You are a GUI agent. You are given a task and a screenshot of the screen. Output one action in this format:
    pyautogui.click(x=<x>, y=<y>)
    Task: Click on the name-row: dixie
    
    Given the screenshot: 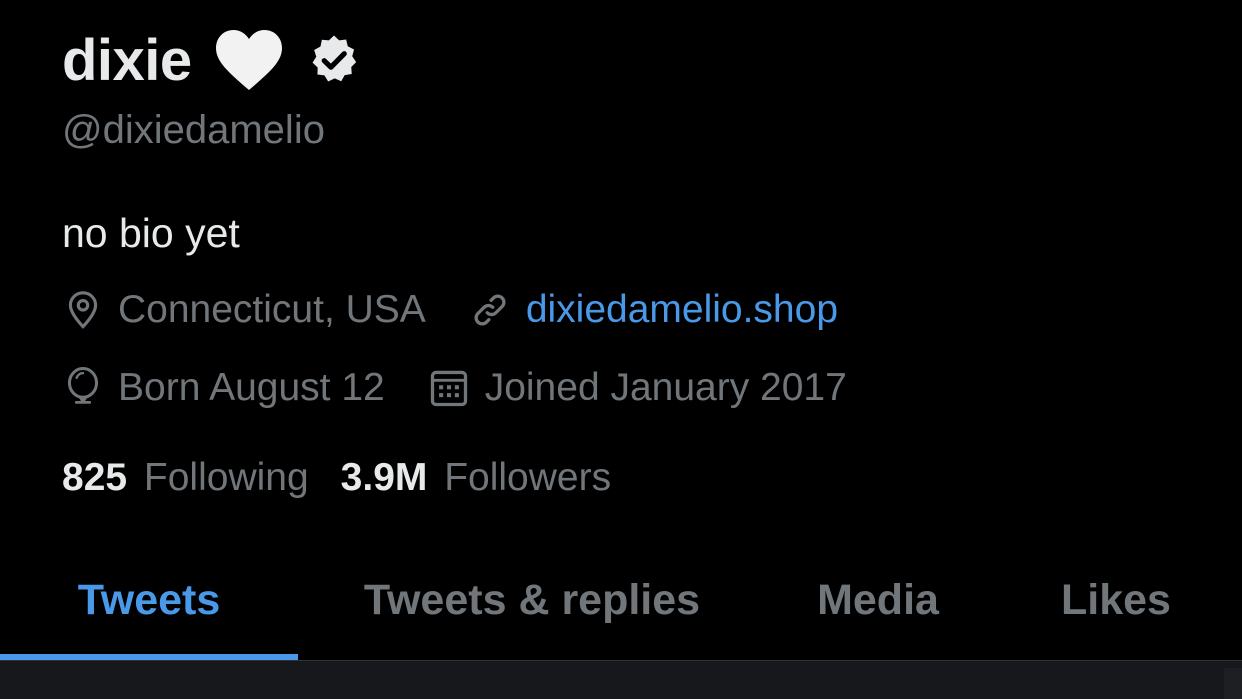 What is the action you would take?
    pyautogui.click(x=212, y=60)
    